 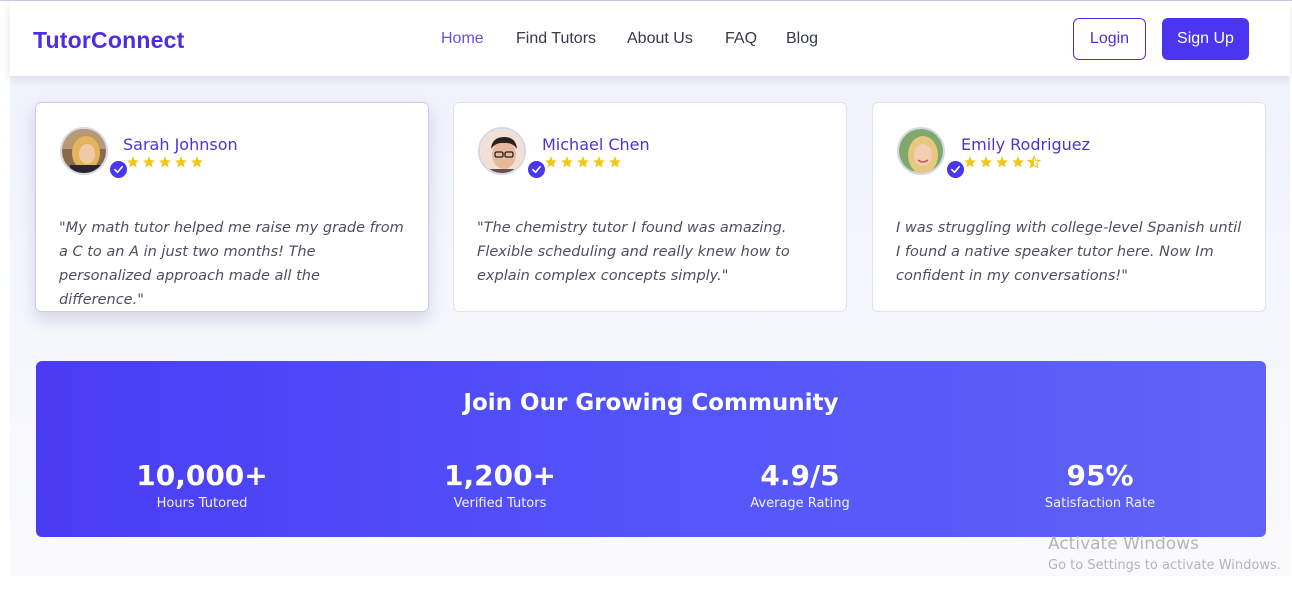 I want to click on nav-item-faq: FAQ, so click(x=741, y=39).